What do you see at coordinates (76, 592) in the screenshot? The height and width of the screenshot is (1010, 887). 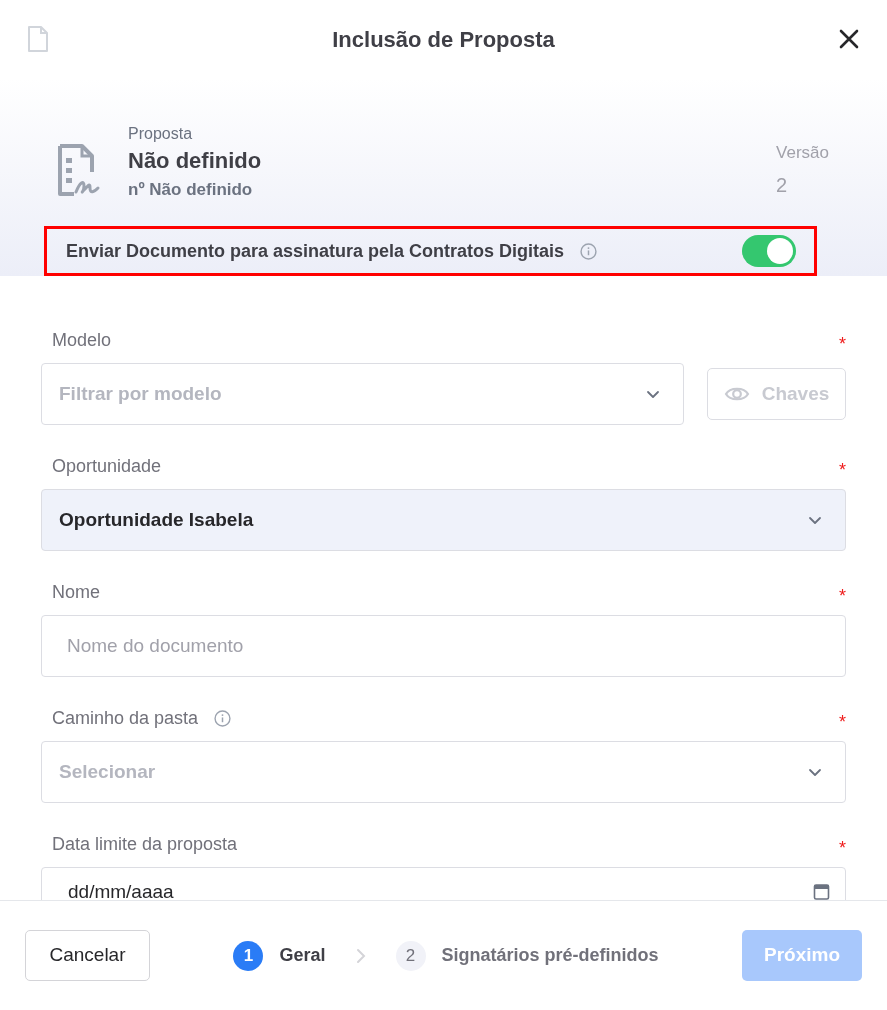 I see `field-label: Nome` at bounding box center [76, 592].